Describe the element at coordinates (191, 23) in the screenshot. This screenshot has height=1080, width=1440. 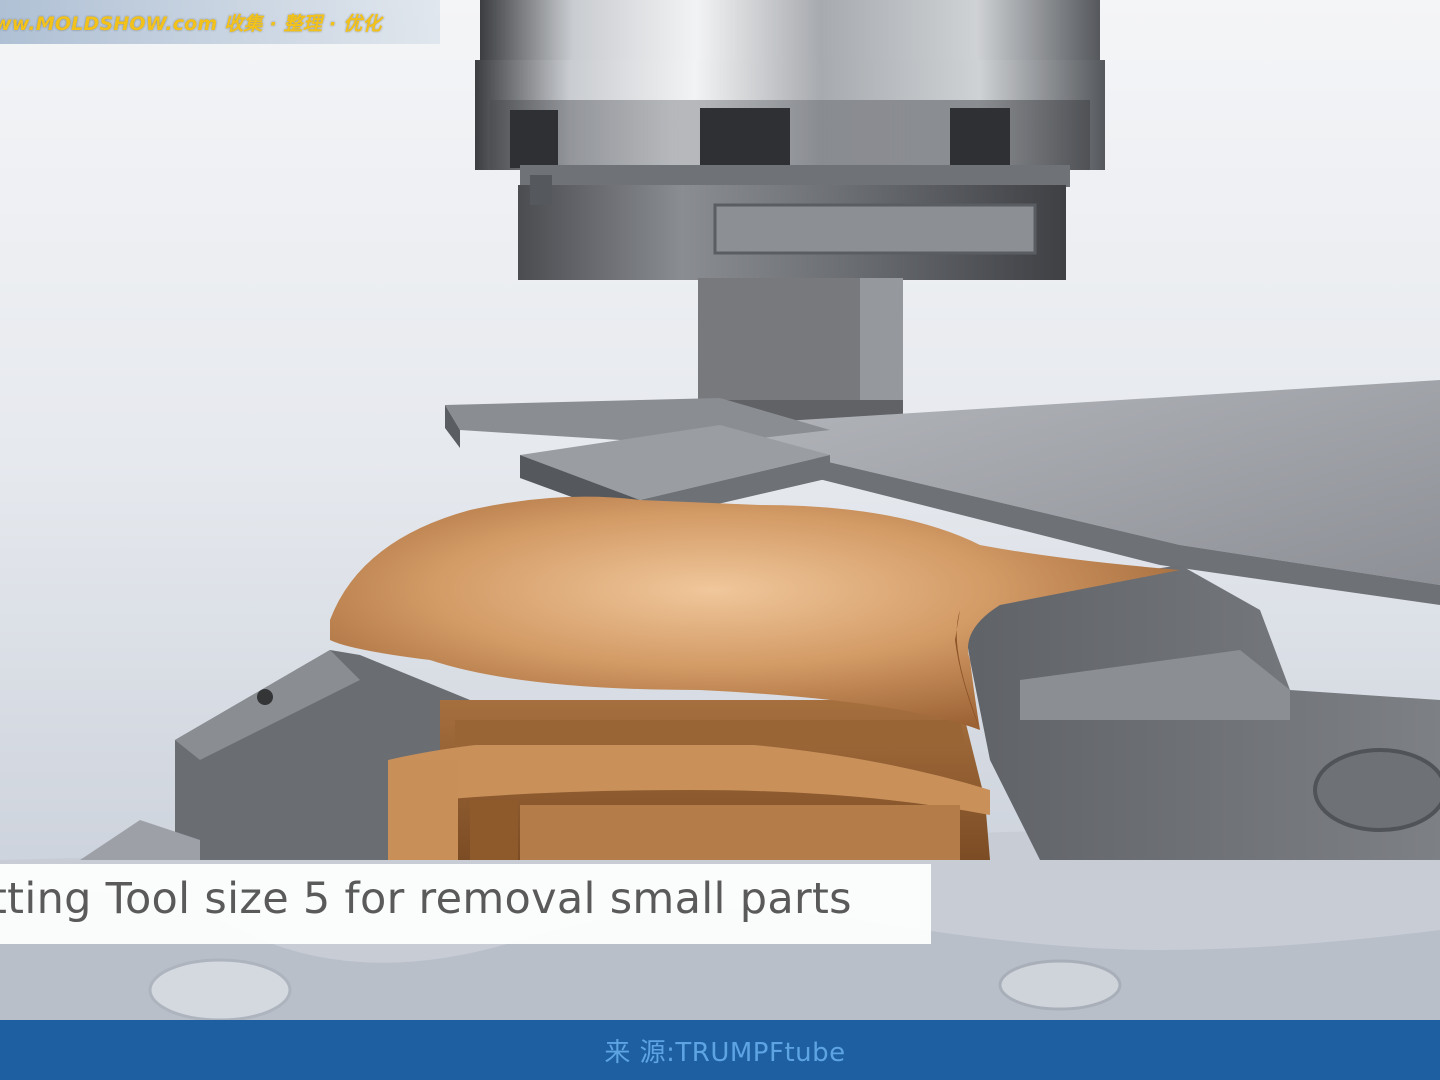
I see `watermark-text: ww.MOLDSHOW.com 收集 · 整理 · 优化` at that location.